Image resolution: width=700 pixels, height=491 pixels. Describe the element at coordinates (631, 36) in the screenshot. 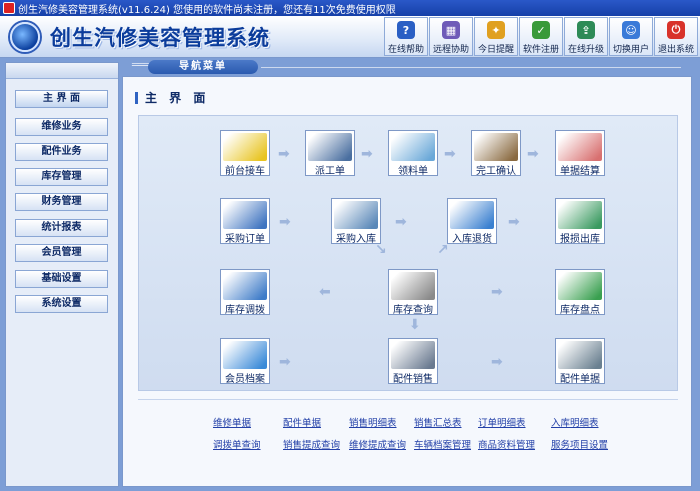

I see `toolbar-button-6: ☺ 切换用户` at that location.